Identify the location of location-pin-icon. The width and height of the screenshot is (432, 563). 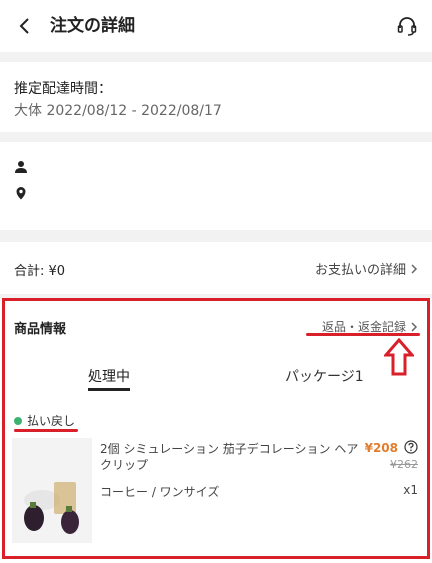
(21, 193).